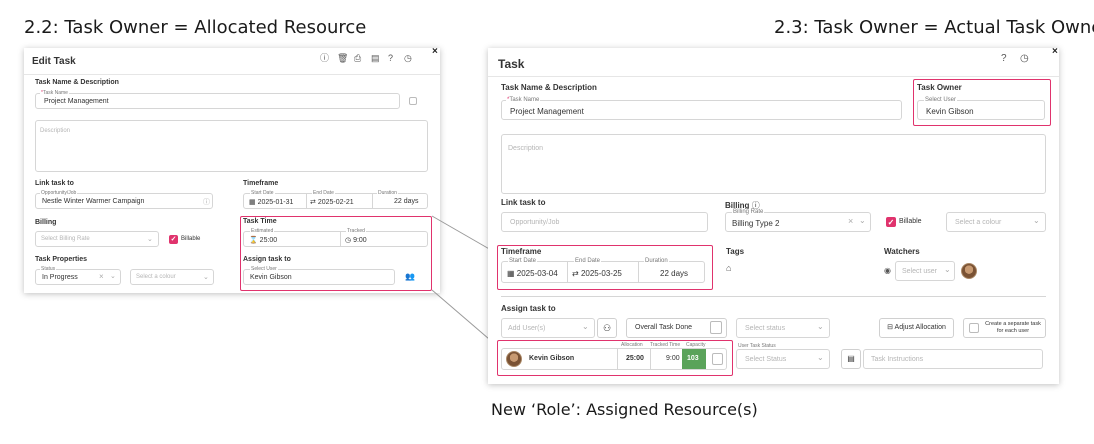 This screenshot has height=444, width=1094. I want to click on watchers-select: Select user ⌄, so click(925, 271).